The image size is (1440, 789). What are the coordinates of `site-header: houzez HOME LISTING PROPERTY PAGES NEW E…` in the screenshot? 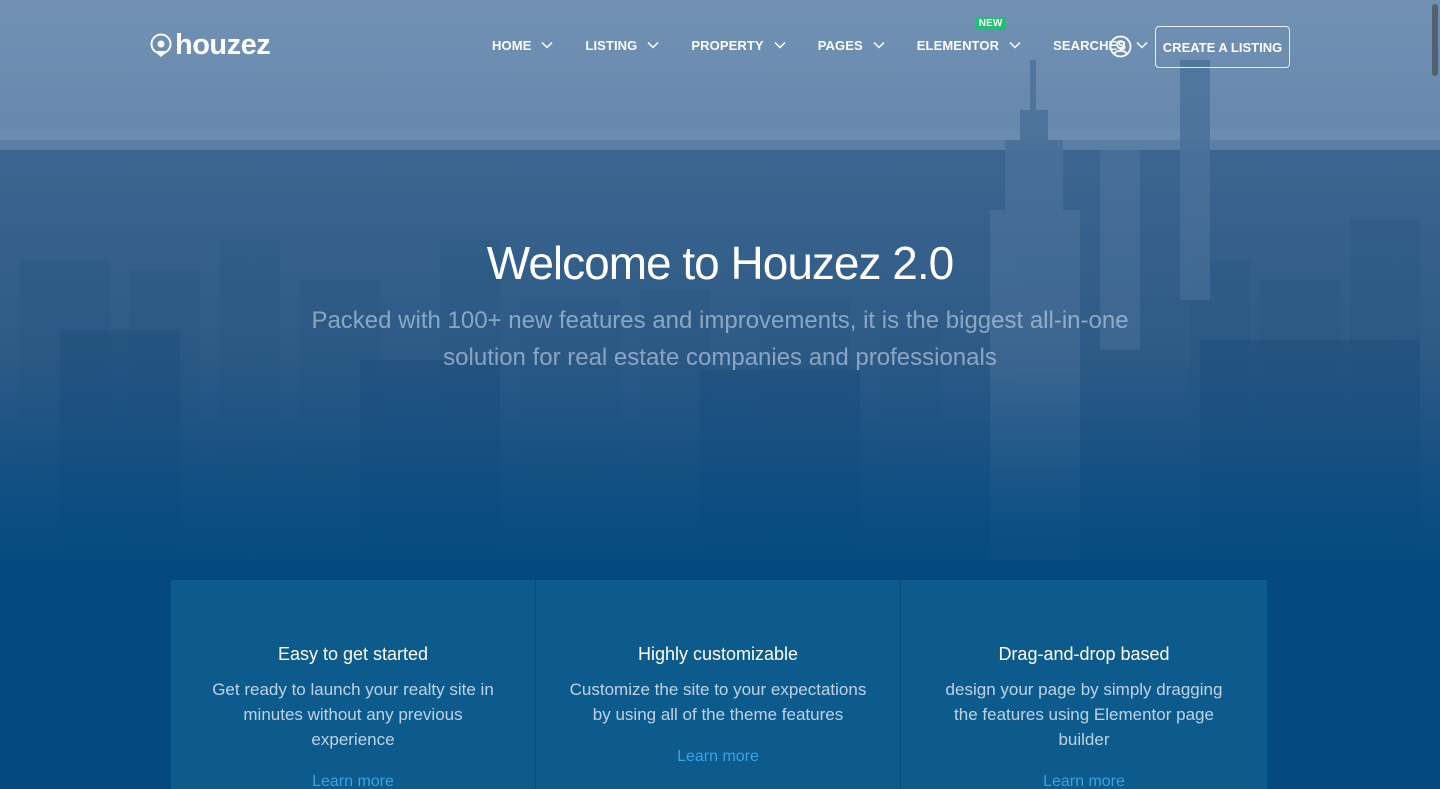 It's located at (720, 46).